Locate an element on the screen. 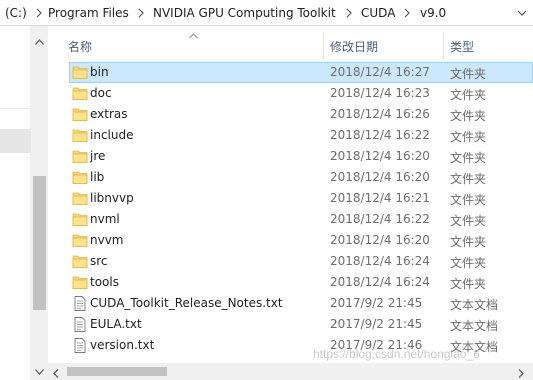 The height and width of the screenshot is (380, 533). file-name: libnvvp is located at coordinates (112, 198).